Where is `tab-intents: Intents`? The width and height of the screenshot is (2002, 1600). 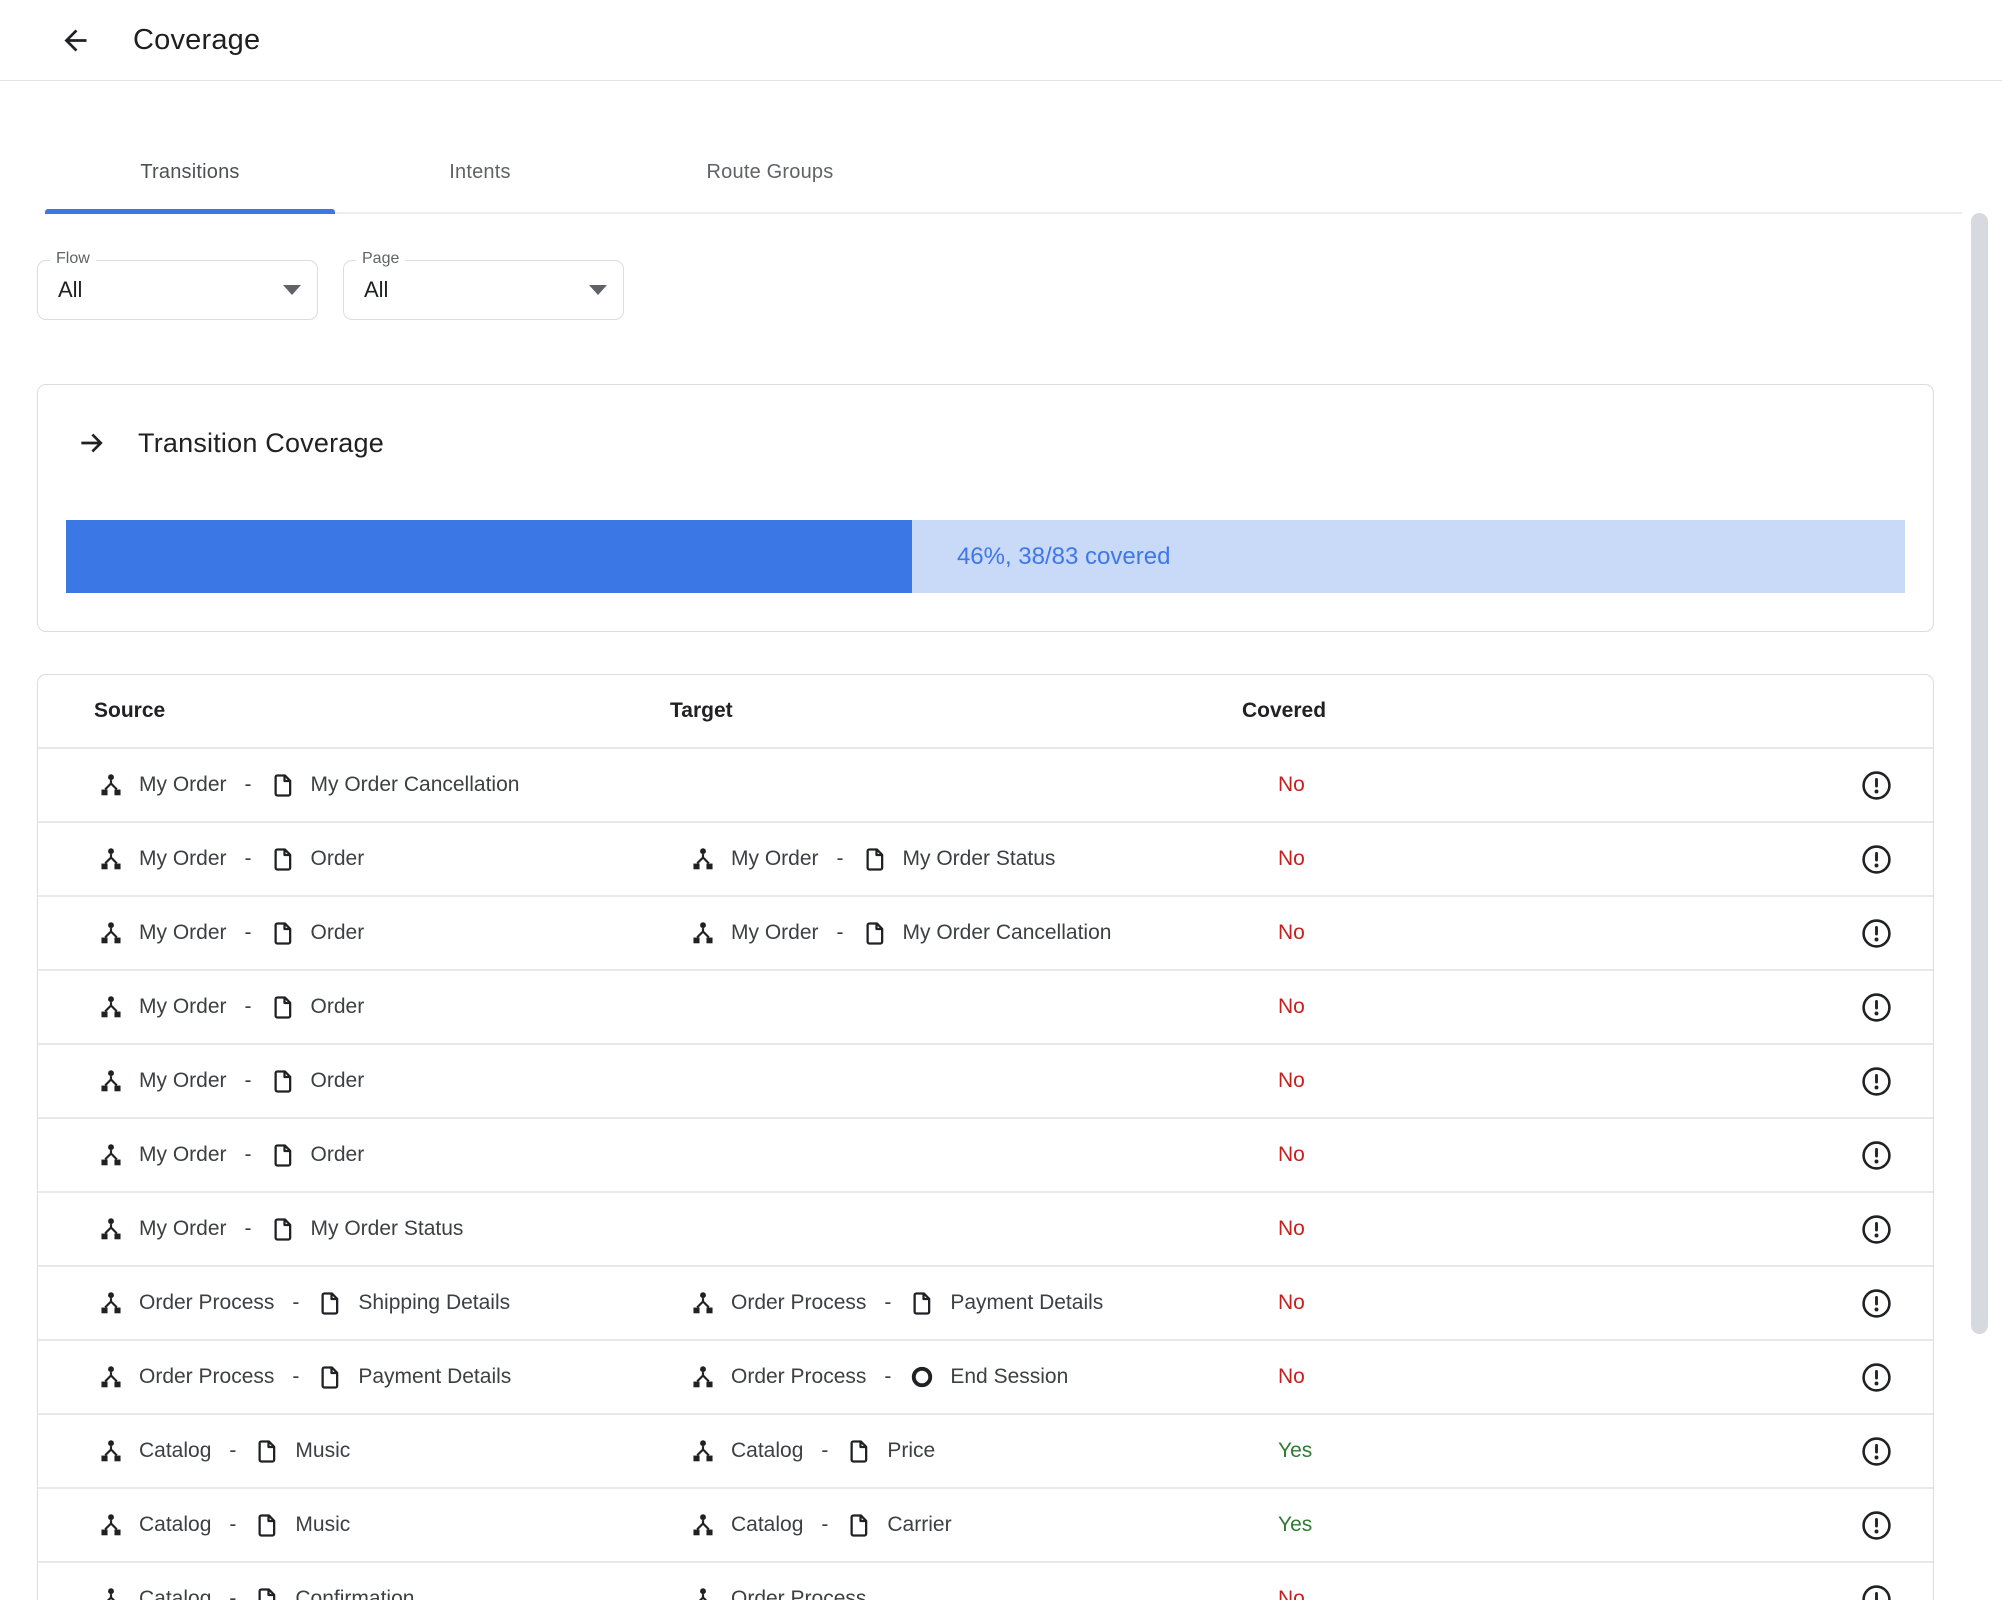
tab-intents: Intents is located at coordinates (480, 172).